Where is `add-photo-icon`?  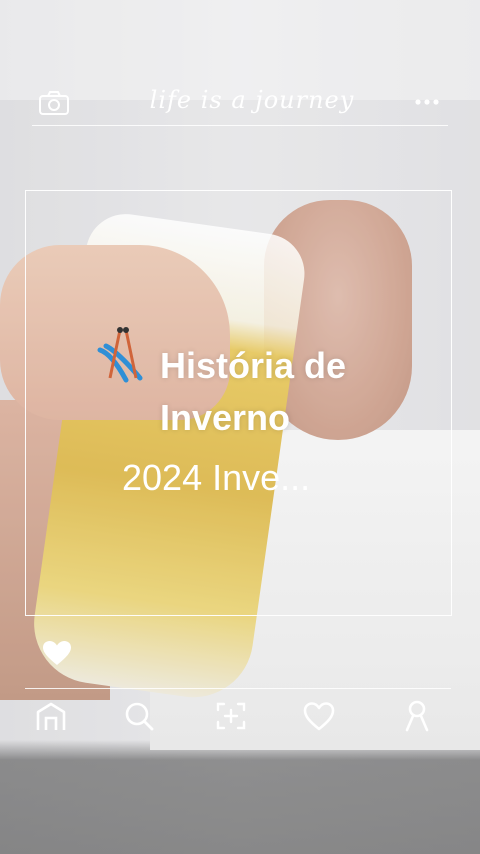
add-photo-icon is located at coordinates (231, 716).